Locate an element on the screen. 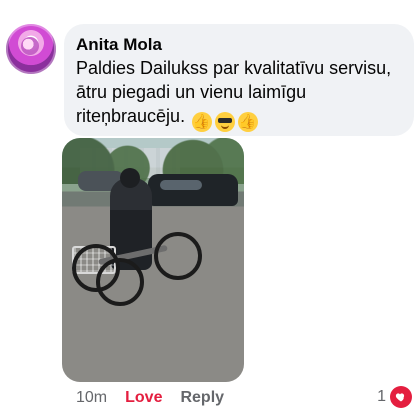 Image resolution: width=420 pixels, height=420 pixels. sunglasses is located at coordinates (224, 120).